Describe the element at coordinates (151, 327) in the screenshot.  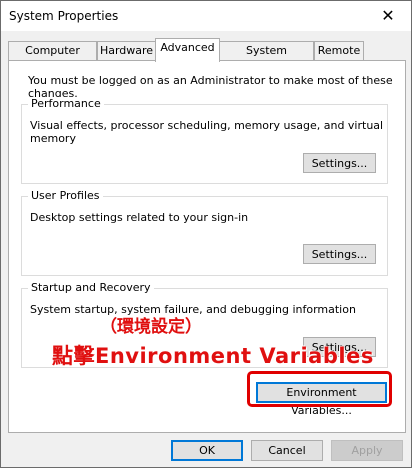
I see `annotation-subtitle: （環境設定）` at that location.